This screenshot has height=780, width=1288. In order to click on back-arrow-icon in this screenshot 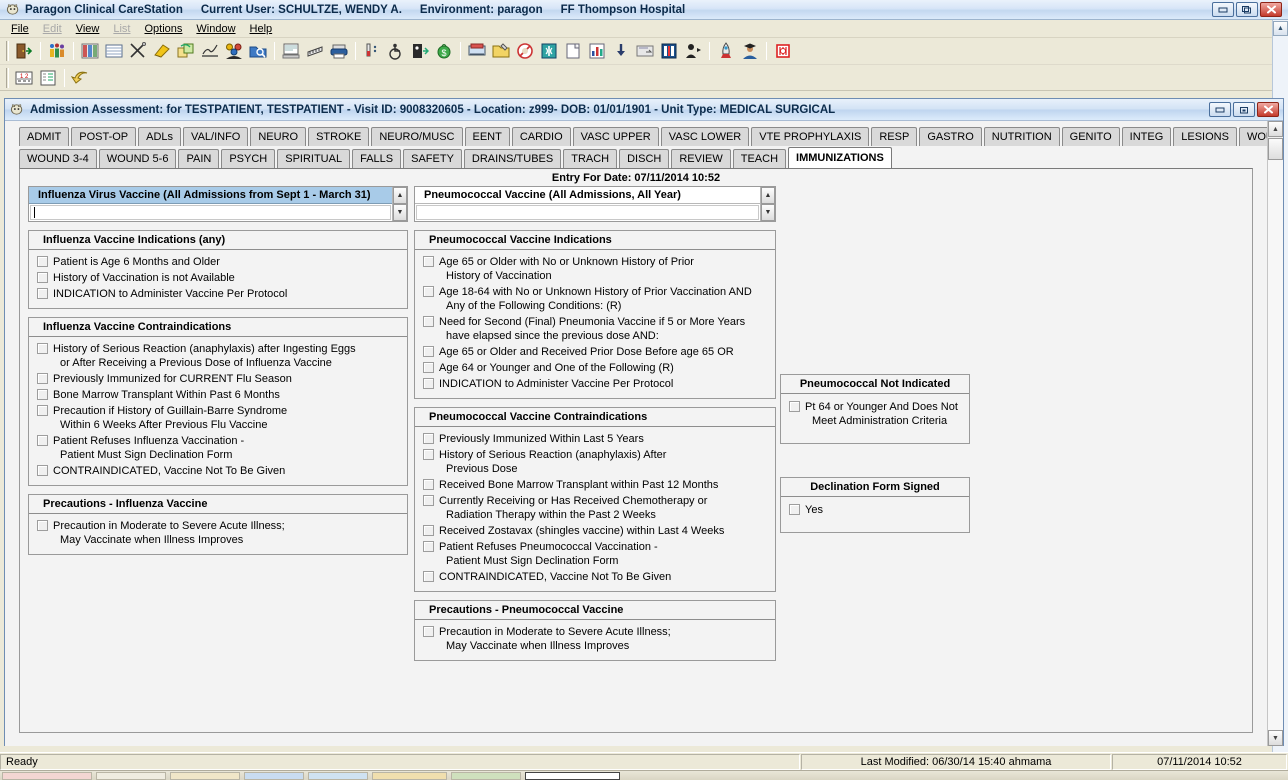, I will do `click(81, 78)`.